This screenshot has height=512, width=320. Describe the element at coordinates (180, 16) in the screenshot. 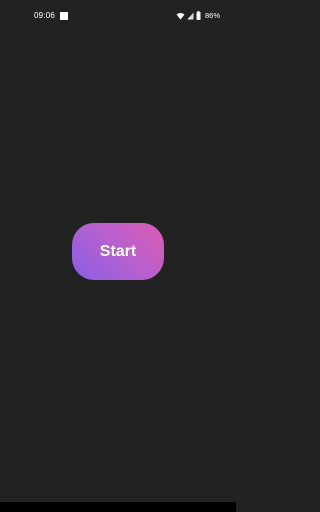

I see `wifi-icon` at that location.